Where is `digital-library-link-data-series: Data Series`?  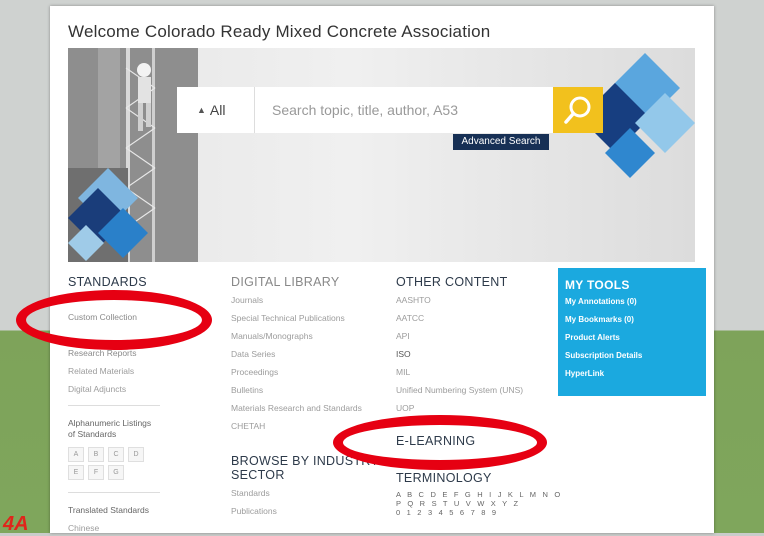 digital-library-link-data-series: Data Series is located at coordinates (253, 354).